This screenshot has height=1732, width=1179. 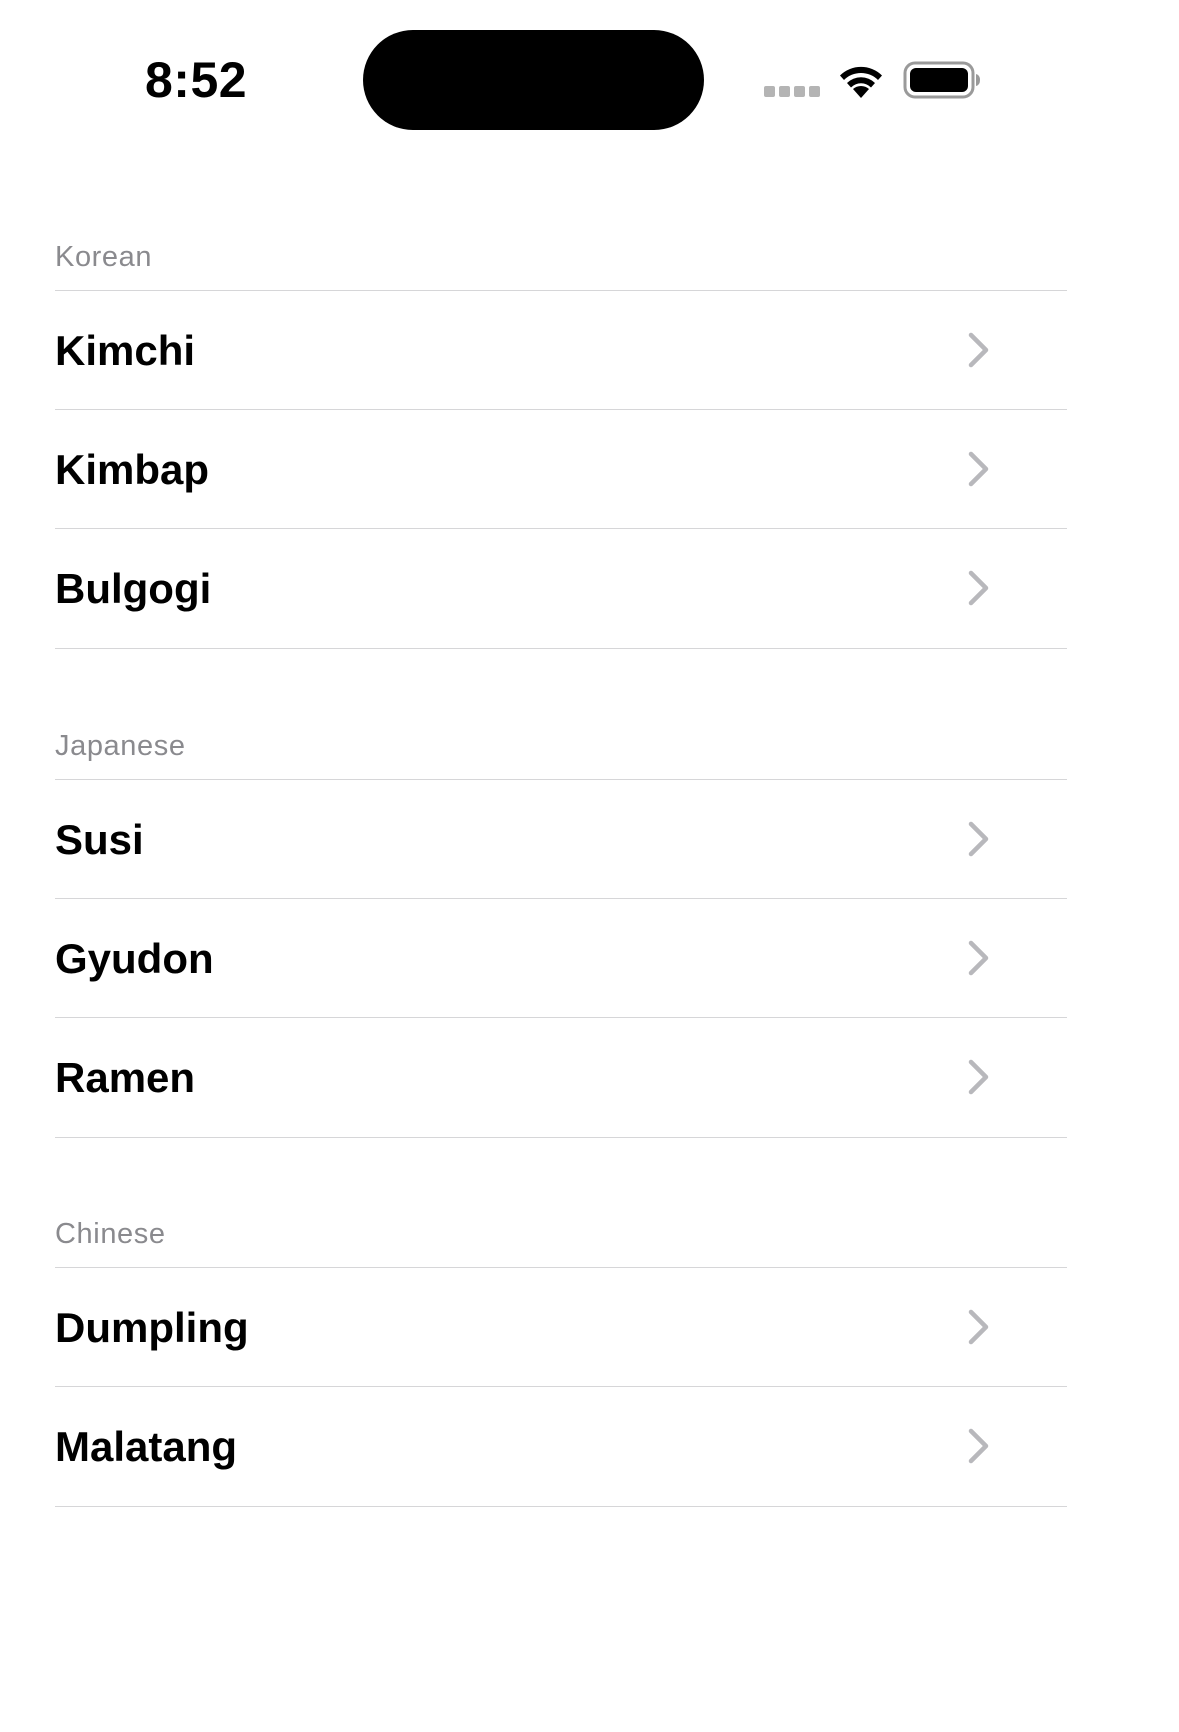 What do you see at coordinates (110, 1234) in the screenshot?
I see `section-header-chinese: Chinese` at bounding box center [110, 1234].